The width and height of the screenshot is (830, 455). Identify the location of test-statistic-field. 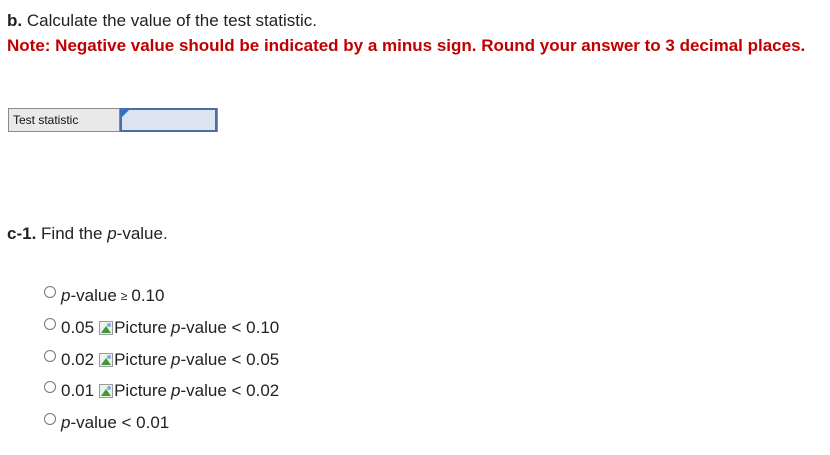
(168, 120).